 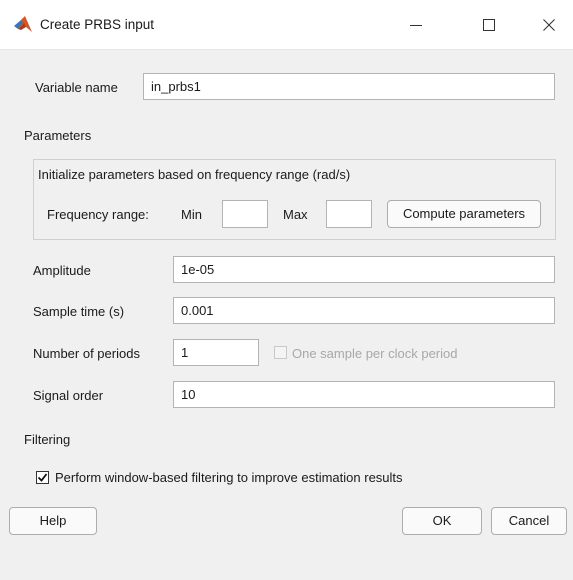 I want to click on max-frequency-input, so click(x=349, y=214).